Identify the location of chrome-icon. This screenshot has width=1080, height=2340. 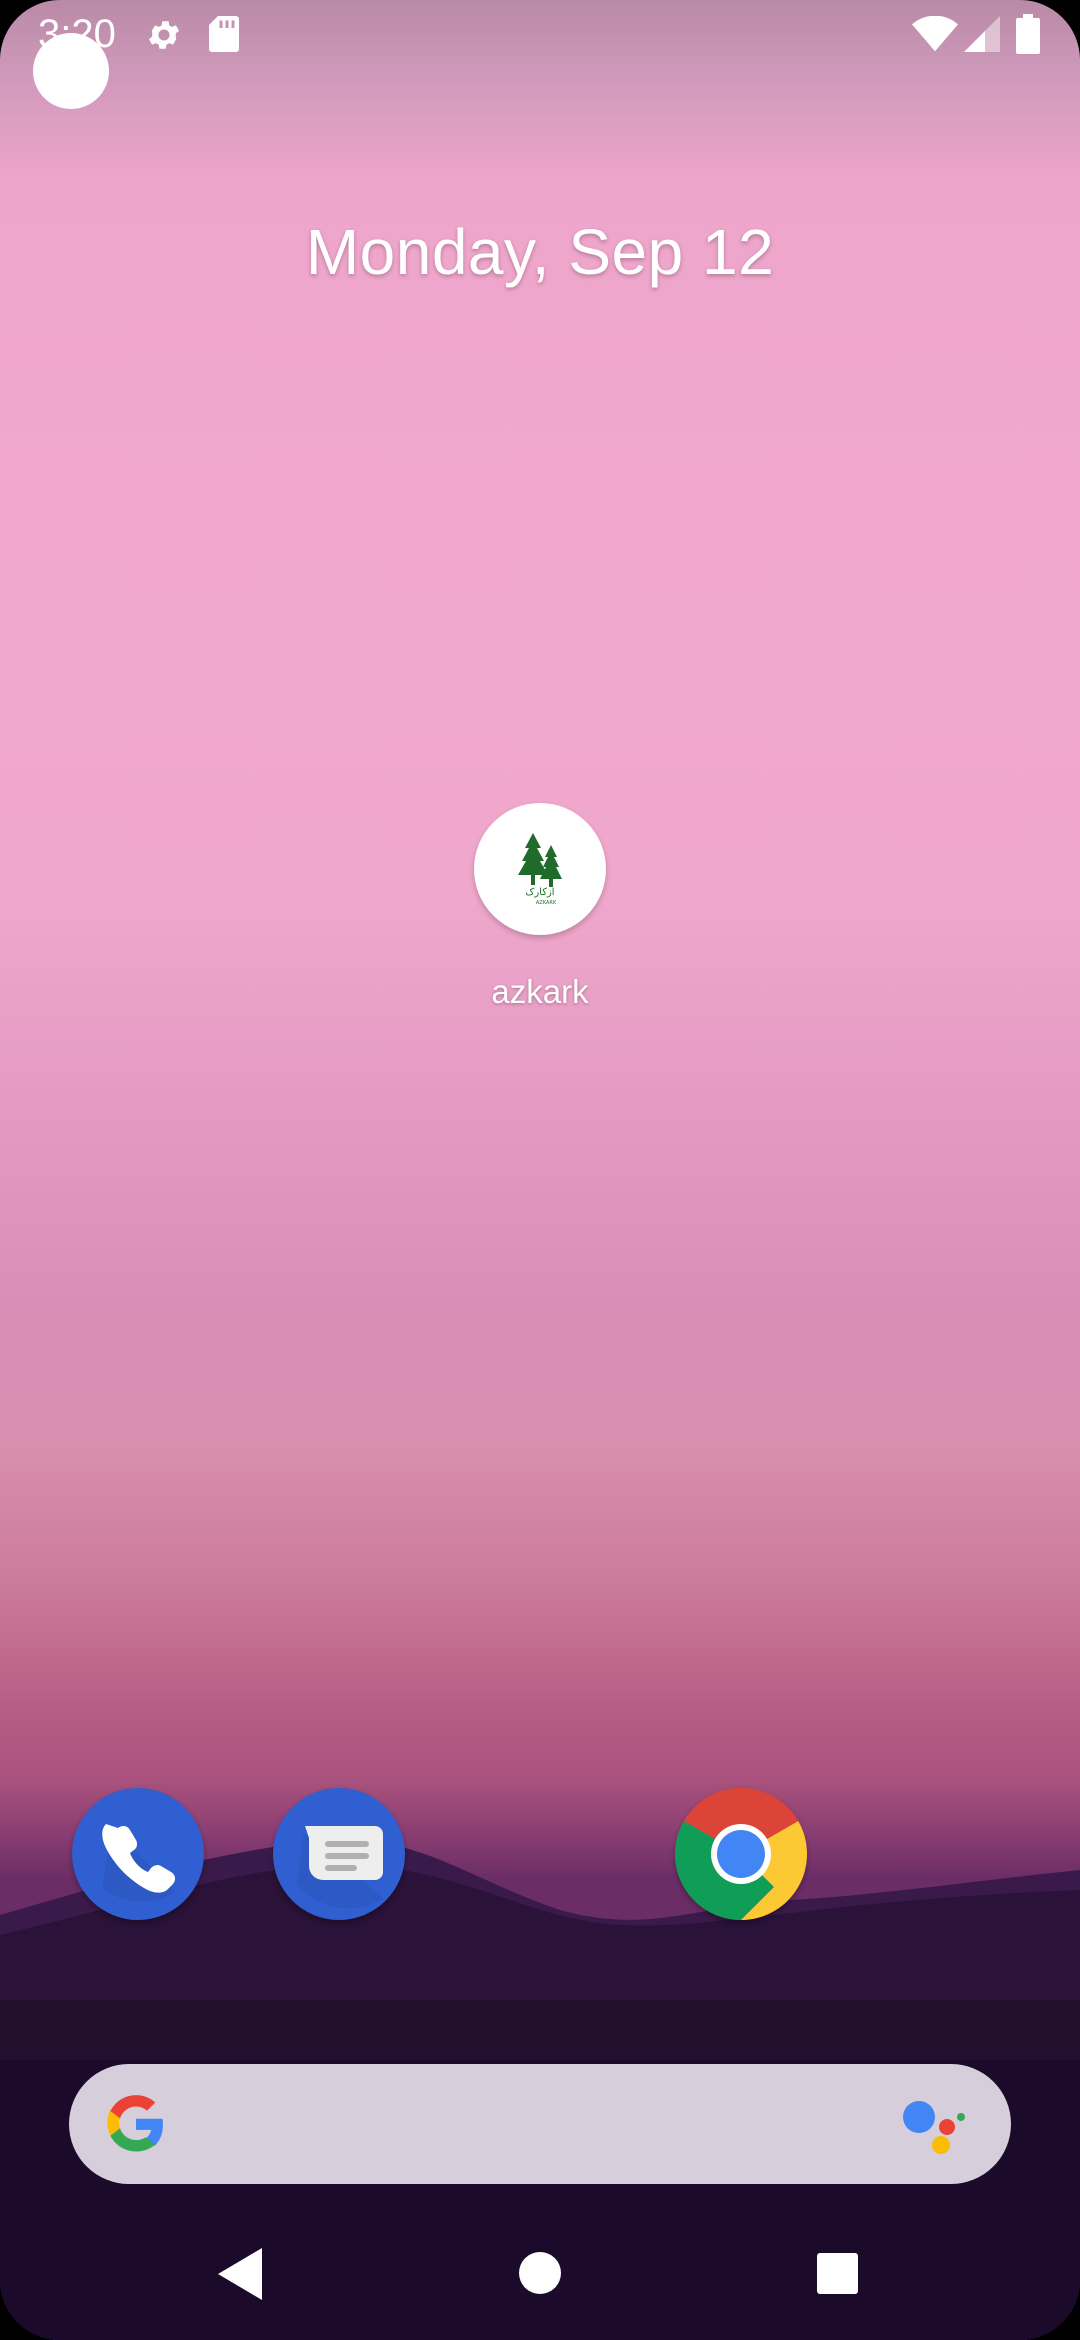
(741, 1853).